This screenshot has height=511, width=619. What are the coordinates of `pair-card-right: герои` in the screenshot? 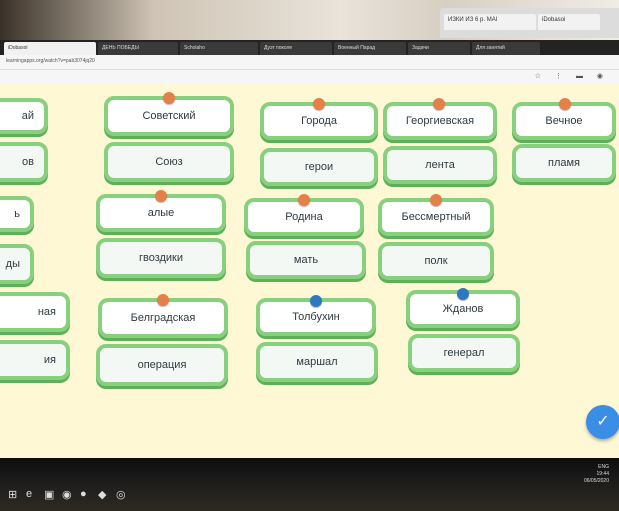 It's located at (319, 167).